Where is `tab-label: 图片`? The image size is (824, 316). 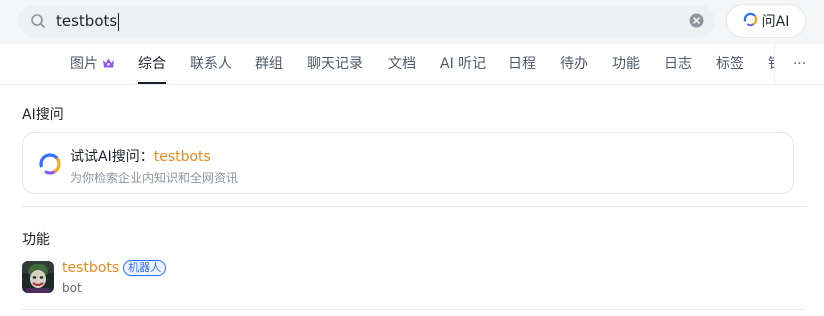
tab-label: 图片 is located at coordinates (84, 64).